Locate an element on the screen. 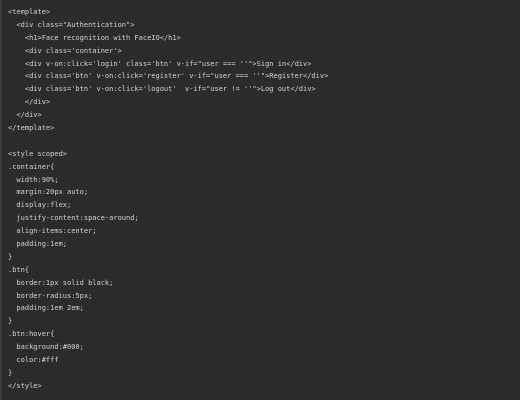  code-line: <h1>Face recognition with FaceIO</h1> is located at coordinates (94, 37).